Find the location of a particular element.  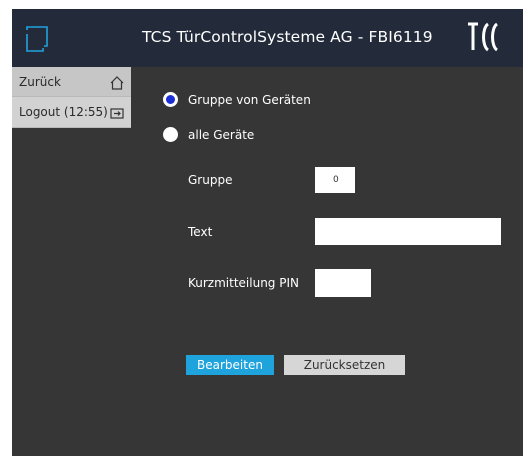

text-input is located at coordinates (408, 231).